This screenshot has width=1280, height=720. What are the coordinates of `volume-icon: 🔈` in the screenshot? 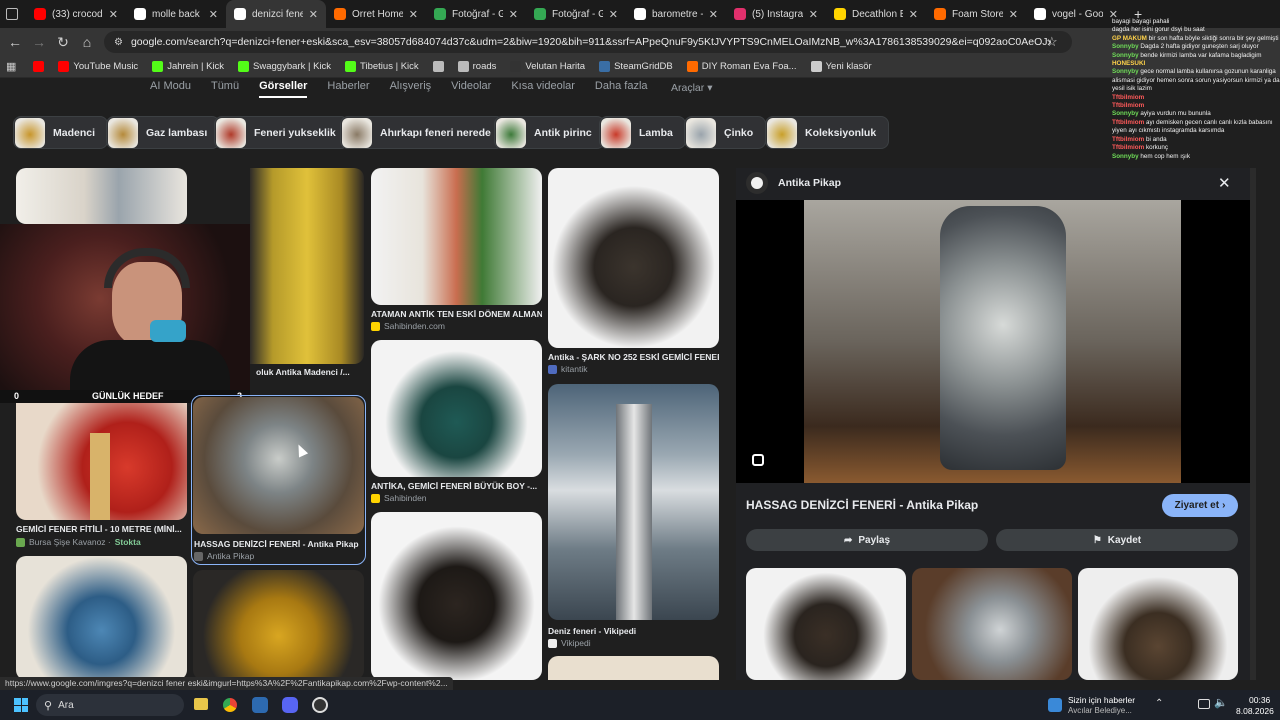 It's located at (1221, 702).